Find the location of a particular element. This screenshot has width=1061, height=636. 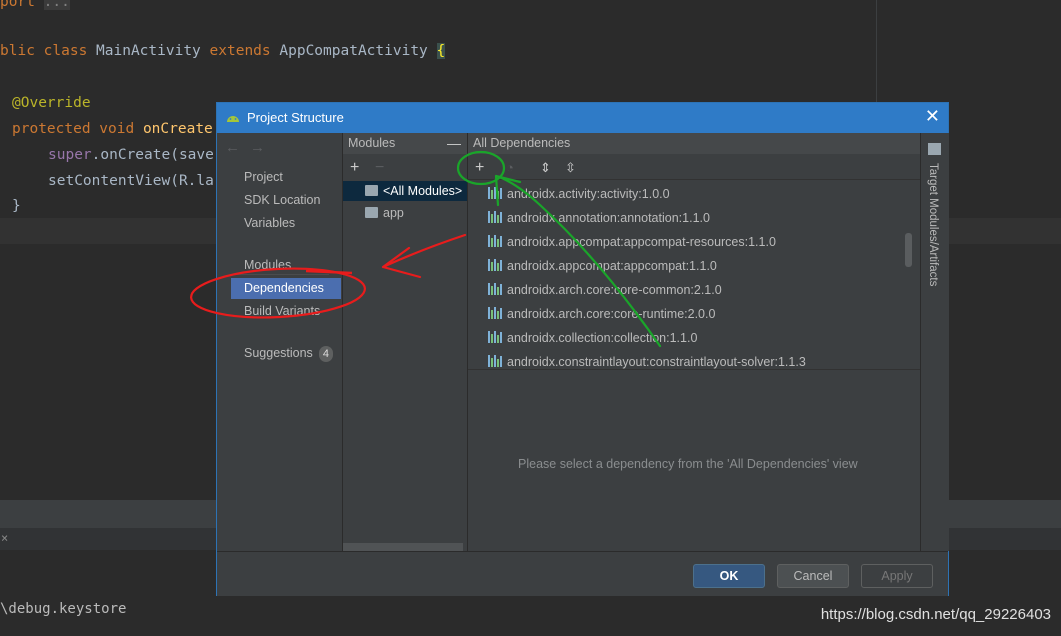

dependencies-toolbar: + ◔ ⇕ ⇳ is located at coordinates (694, 168).